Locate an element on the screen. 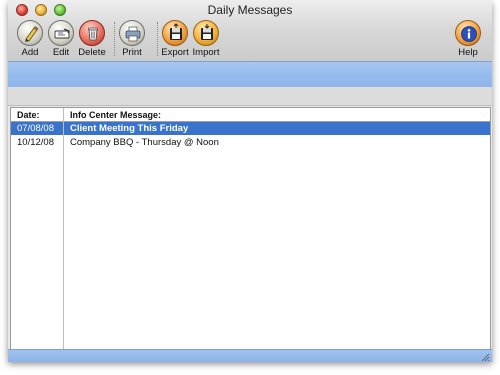 Image resolution: width=500 pixels, height=375 pixels. import-label: Import is located at coordinates (206, 52).